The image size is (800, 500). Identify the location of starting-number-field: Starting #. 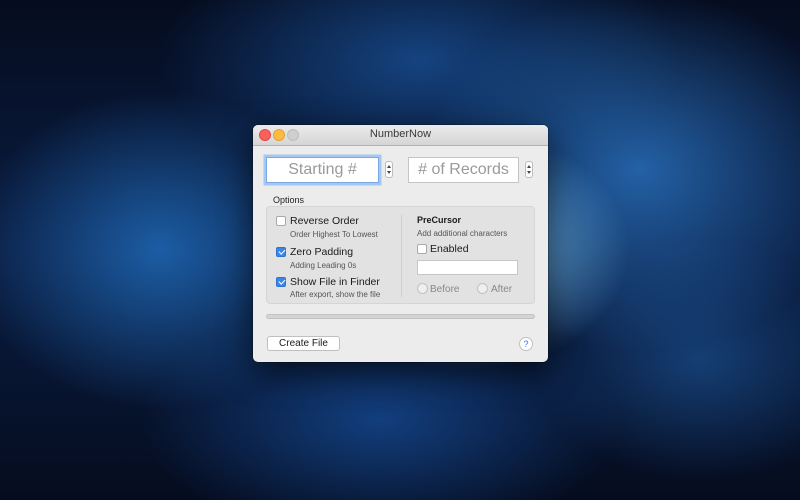
(322, 170).